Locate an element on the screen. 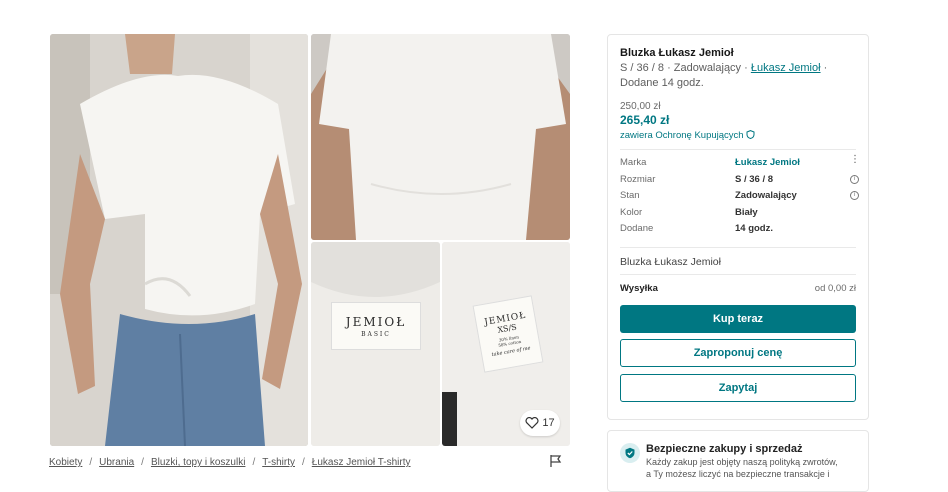  added-time: Dodane 14 godz. is located at coordinates (662, 83).